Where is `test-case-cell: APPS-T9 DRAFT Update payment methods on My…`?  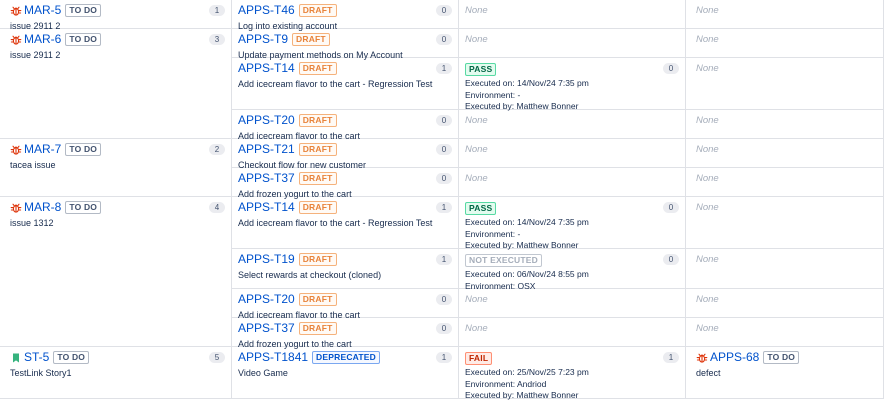
test-case-cell: APPS-T9 DRAFT Update payment methods on My… is located at coordinates (345, 44).